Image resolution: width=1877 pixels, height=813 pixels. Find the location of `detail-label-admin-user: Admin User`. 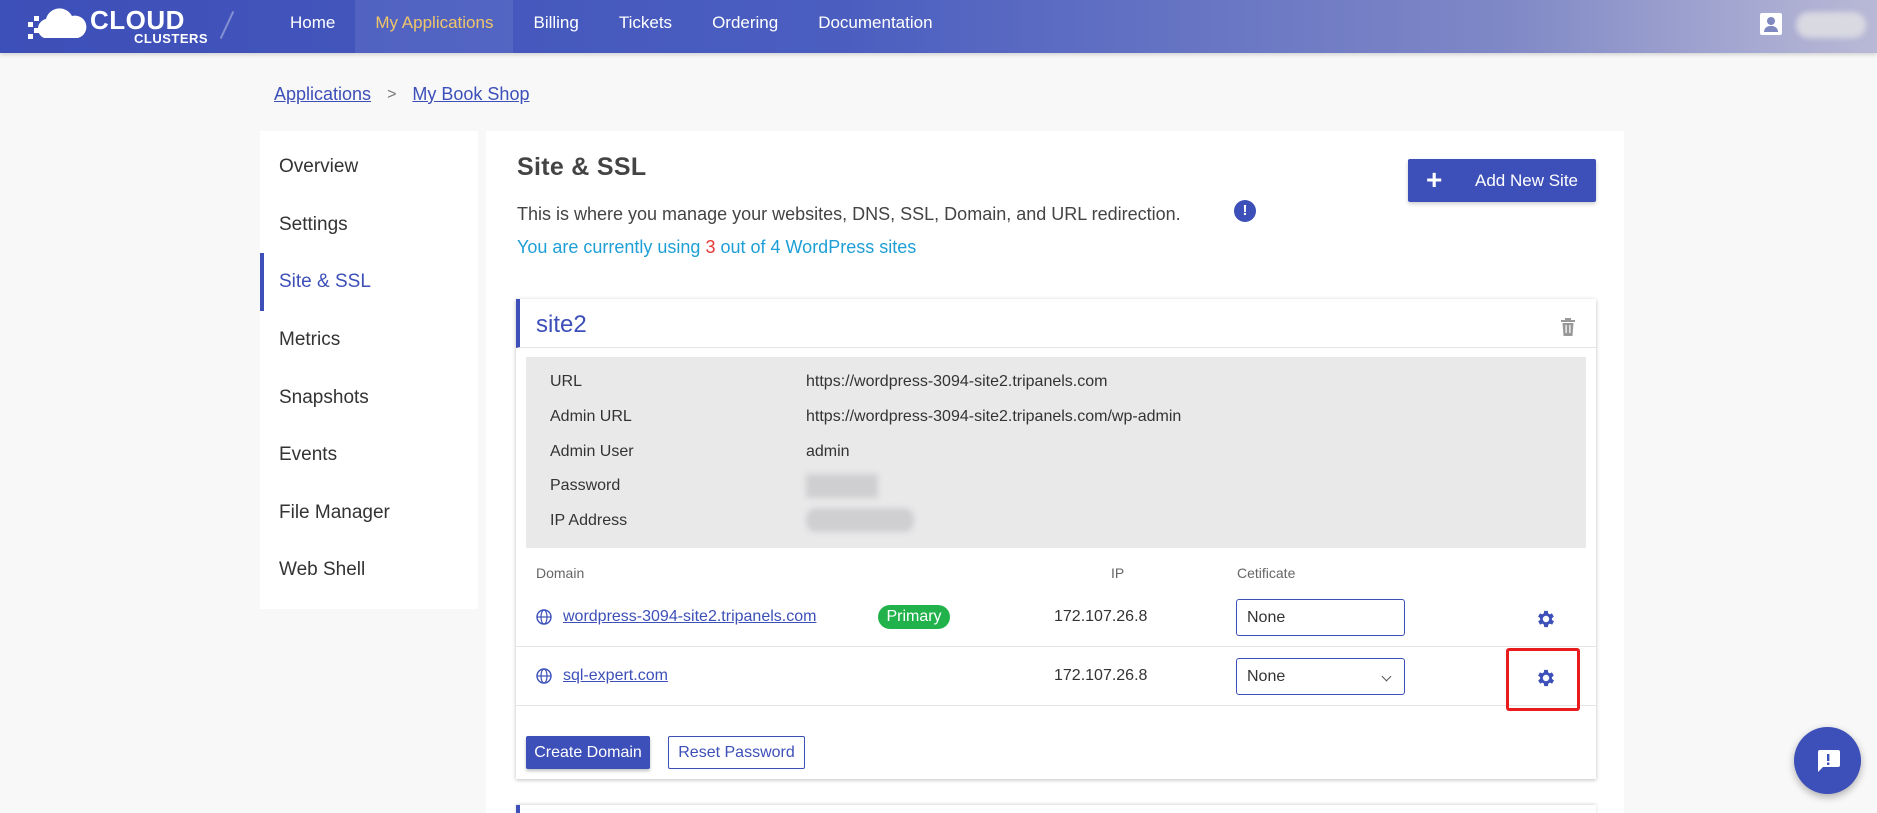

detail-label-admin-user: Admin User is located at coordinates (592, 451).